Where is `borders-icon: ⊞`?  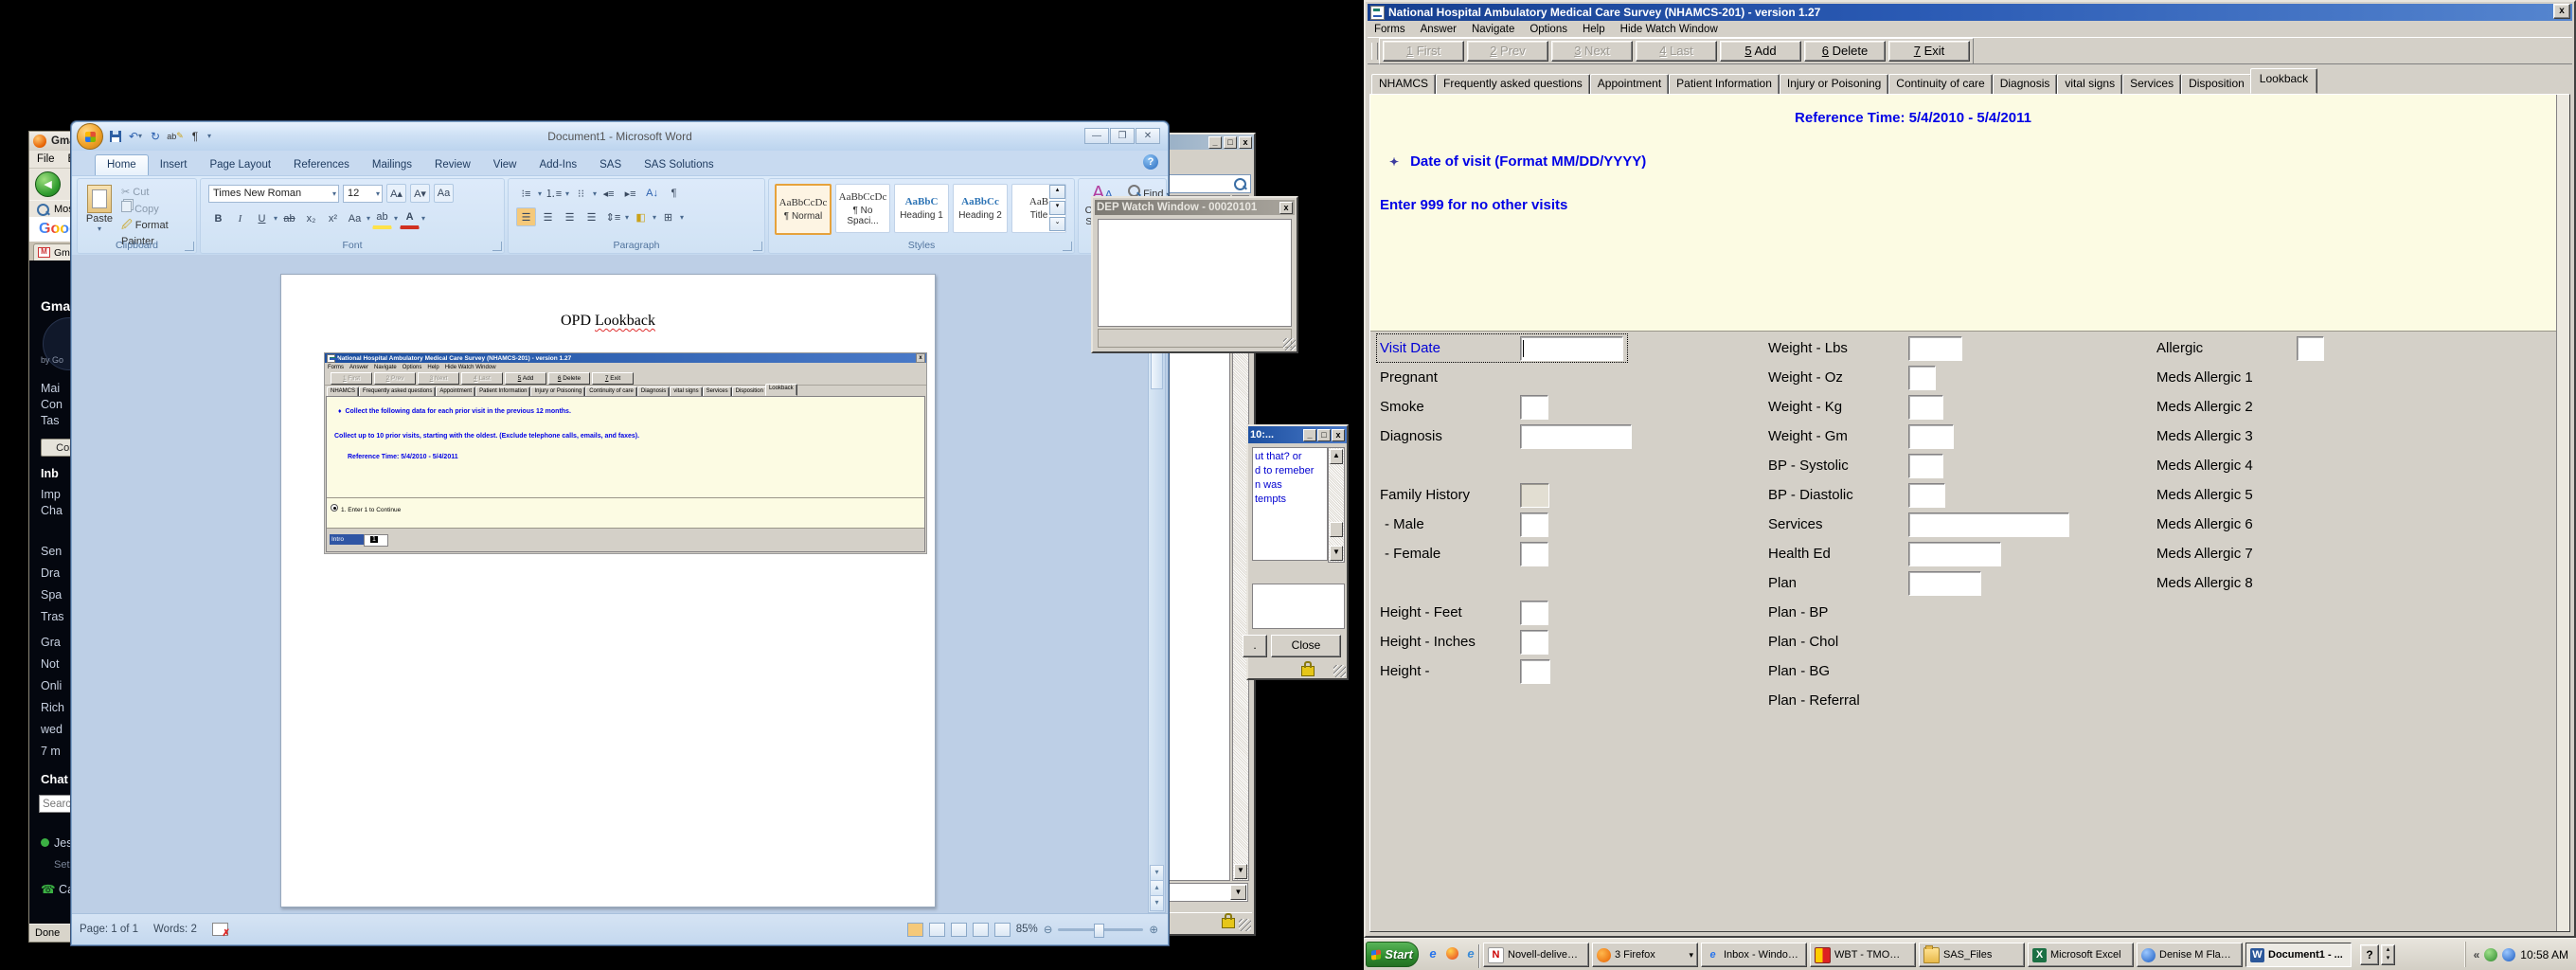
borders-icon: ⊞ is located at coordinates (668, 216).